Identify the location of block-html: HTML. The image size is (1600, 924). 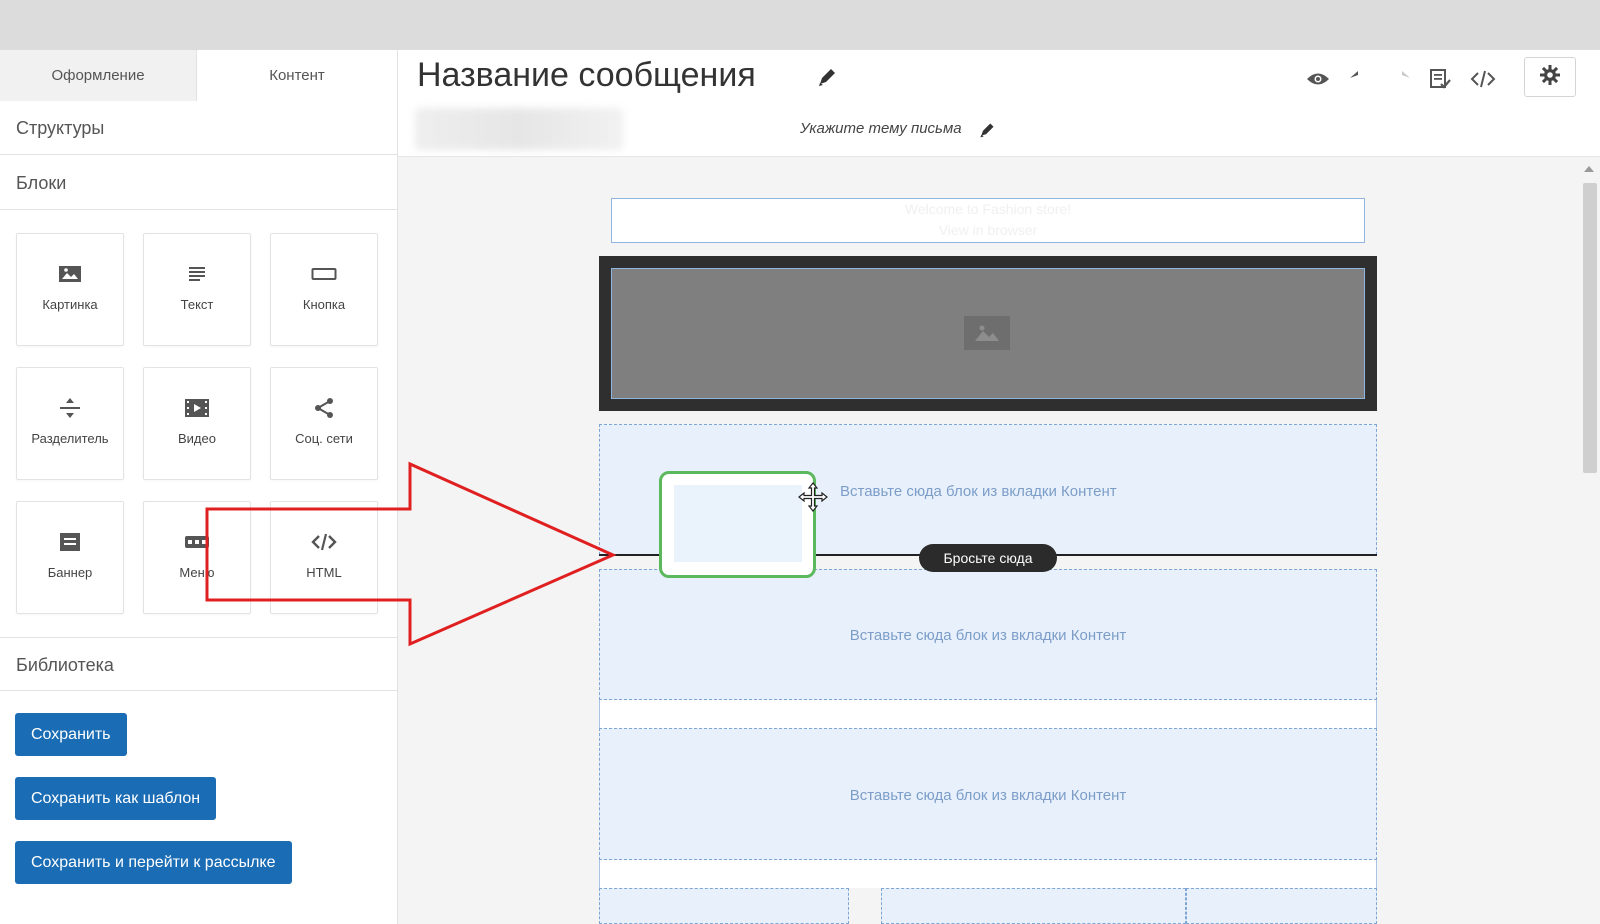
(324, 557).